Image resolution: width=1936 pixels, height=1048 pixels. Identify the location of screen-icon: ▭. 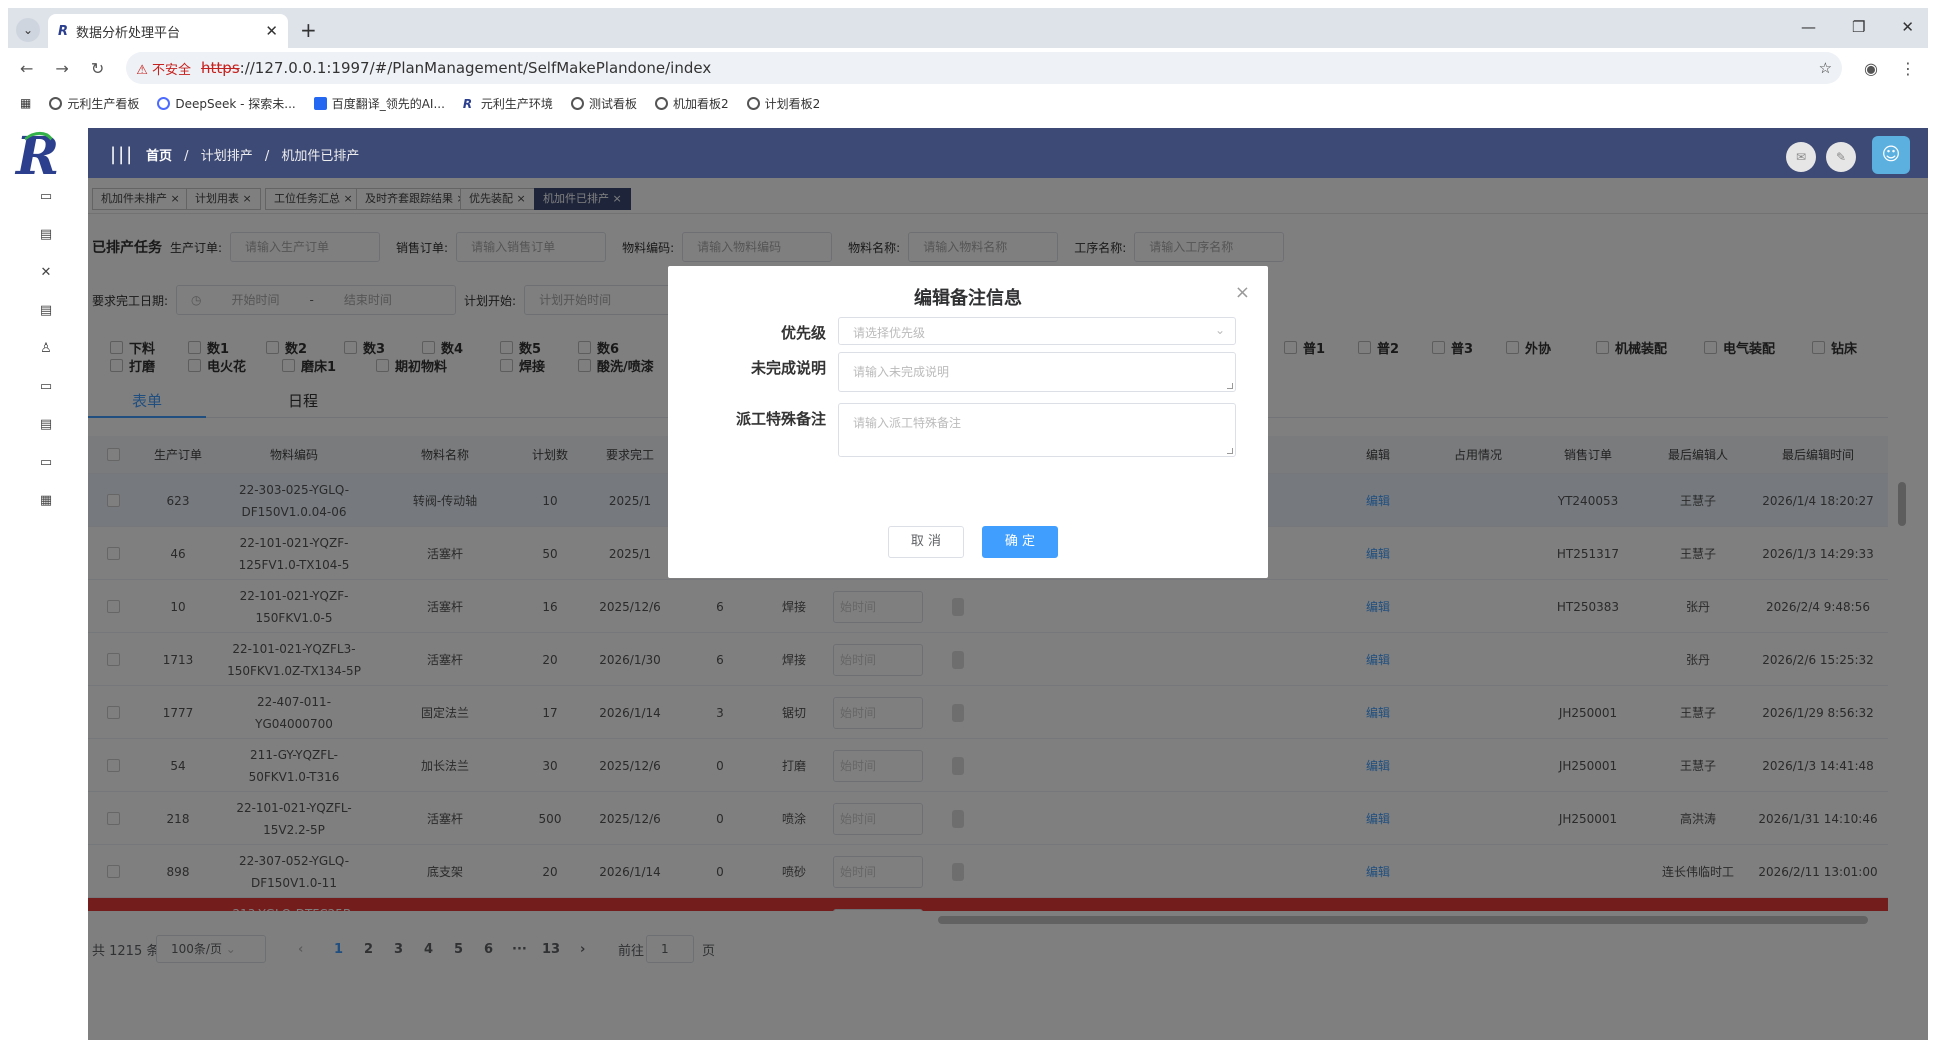
(46, 463).